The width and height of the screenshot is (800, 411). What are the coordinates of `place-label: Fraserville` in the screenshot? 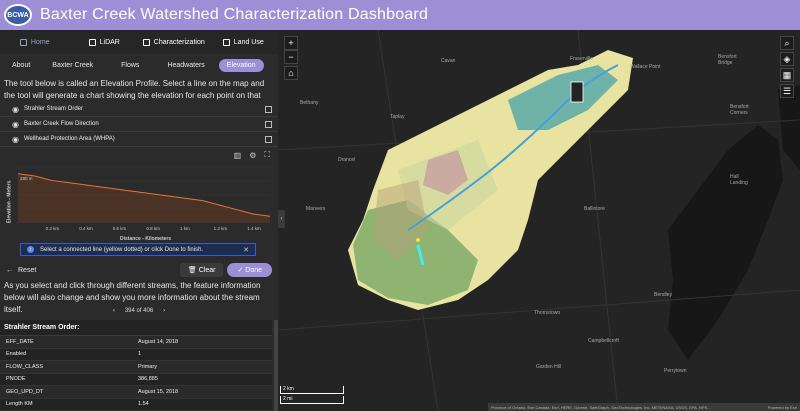 It's located at (582, 59).